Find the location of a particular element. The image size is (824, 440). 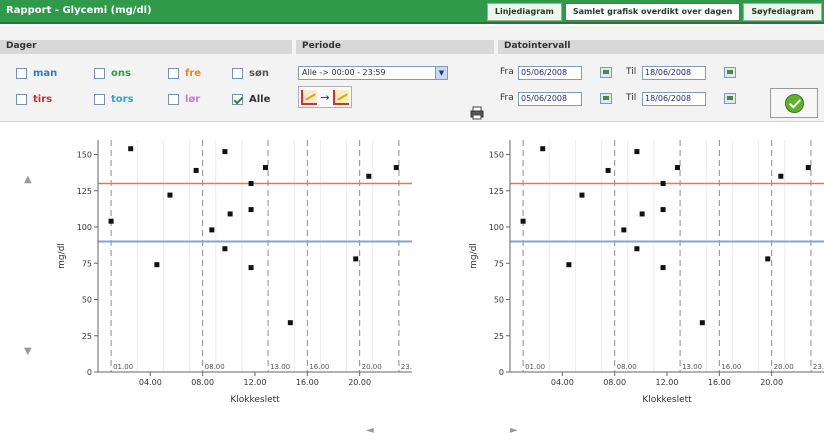

day-all: Alle is located at coordinates (251, 99).